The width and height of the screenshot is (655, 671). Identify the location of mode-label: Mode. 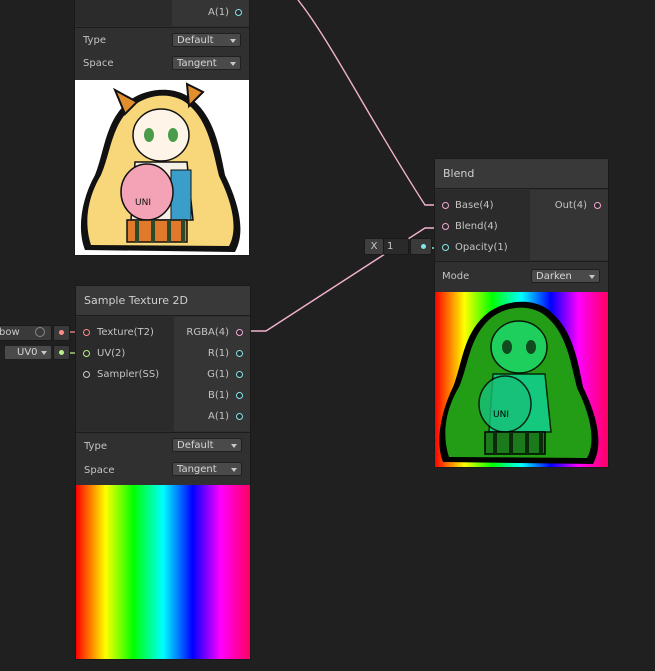
(456, 276).